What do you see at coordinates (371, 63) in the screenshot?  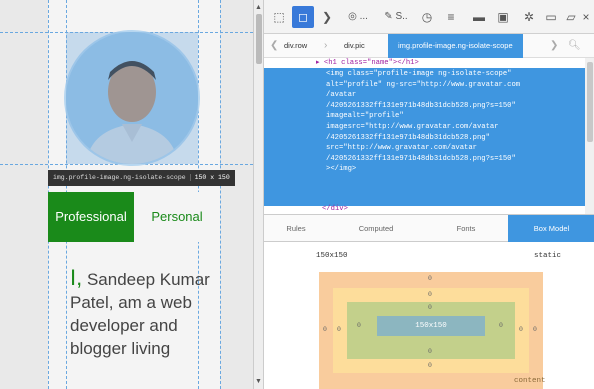 I see `markup-h1: <h1 class="name"></h1>` at bounding box center [371, 63].